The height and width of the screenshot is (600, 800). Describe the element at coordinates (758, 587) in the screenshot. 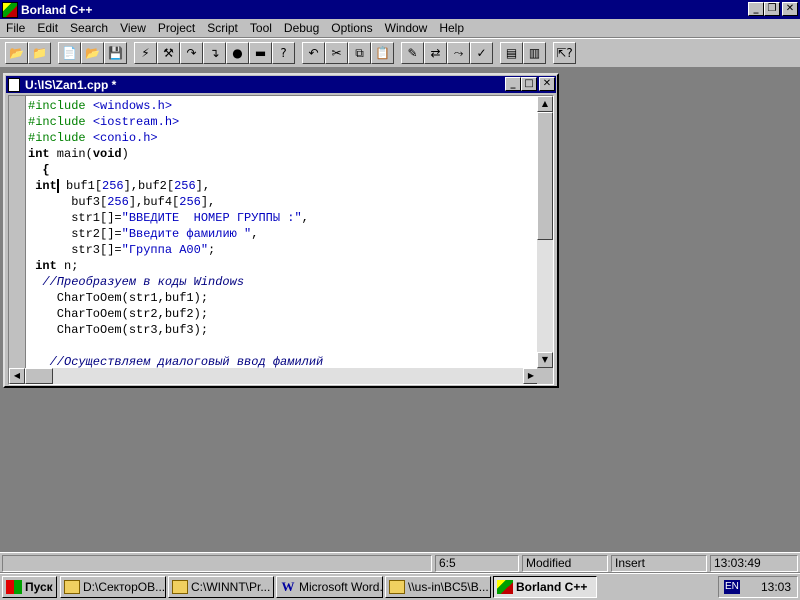

I see `system-tray: EN 13:03` at that location.